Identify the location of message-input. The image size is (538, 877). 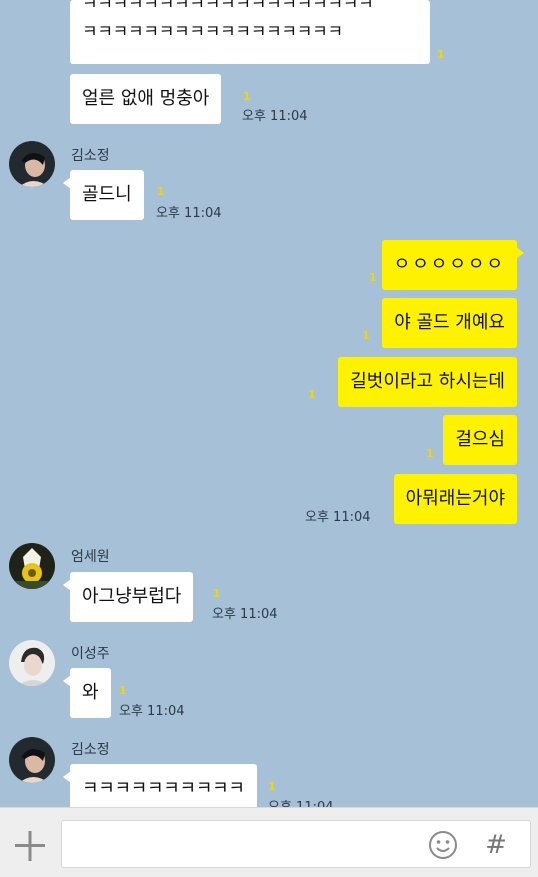
(296, 844).